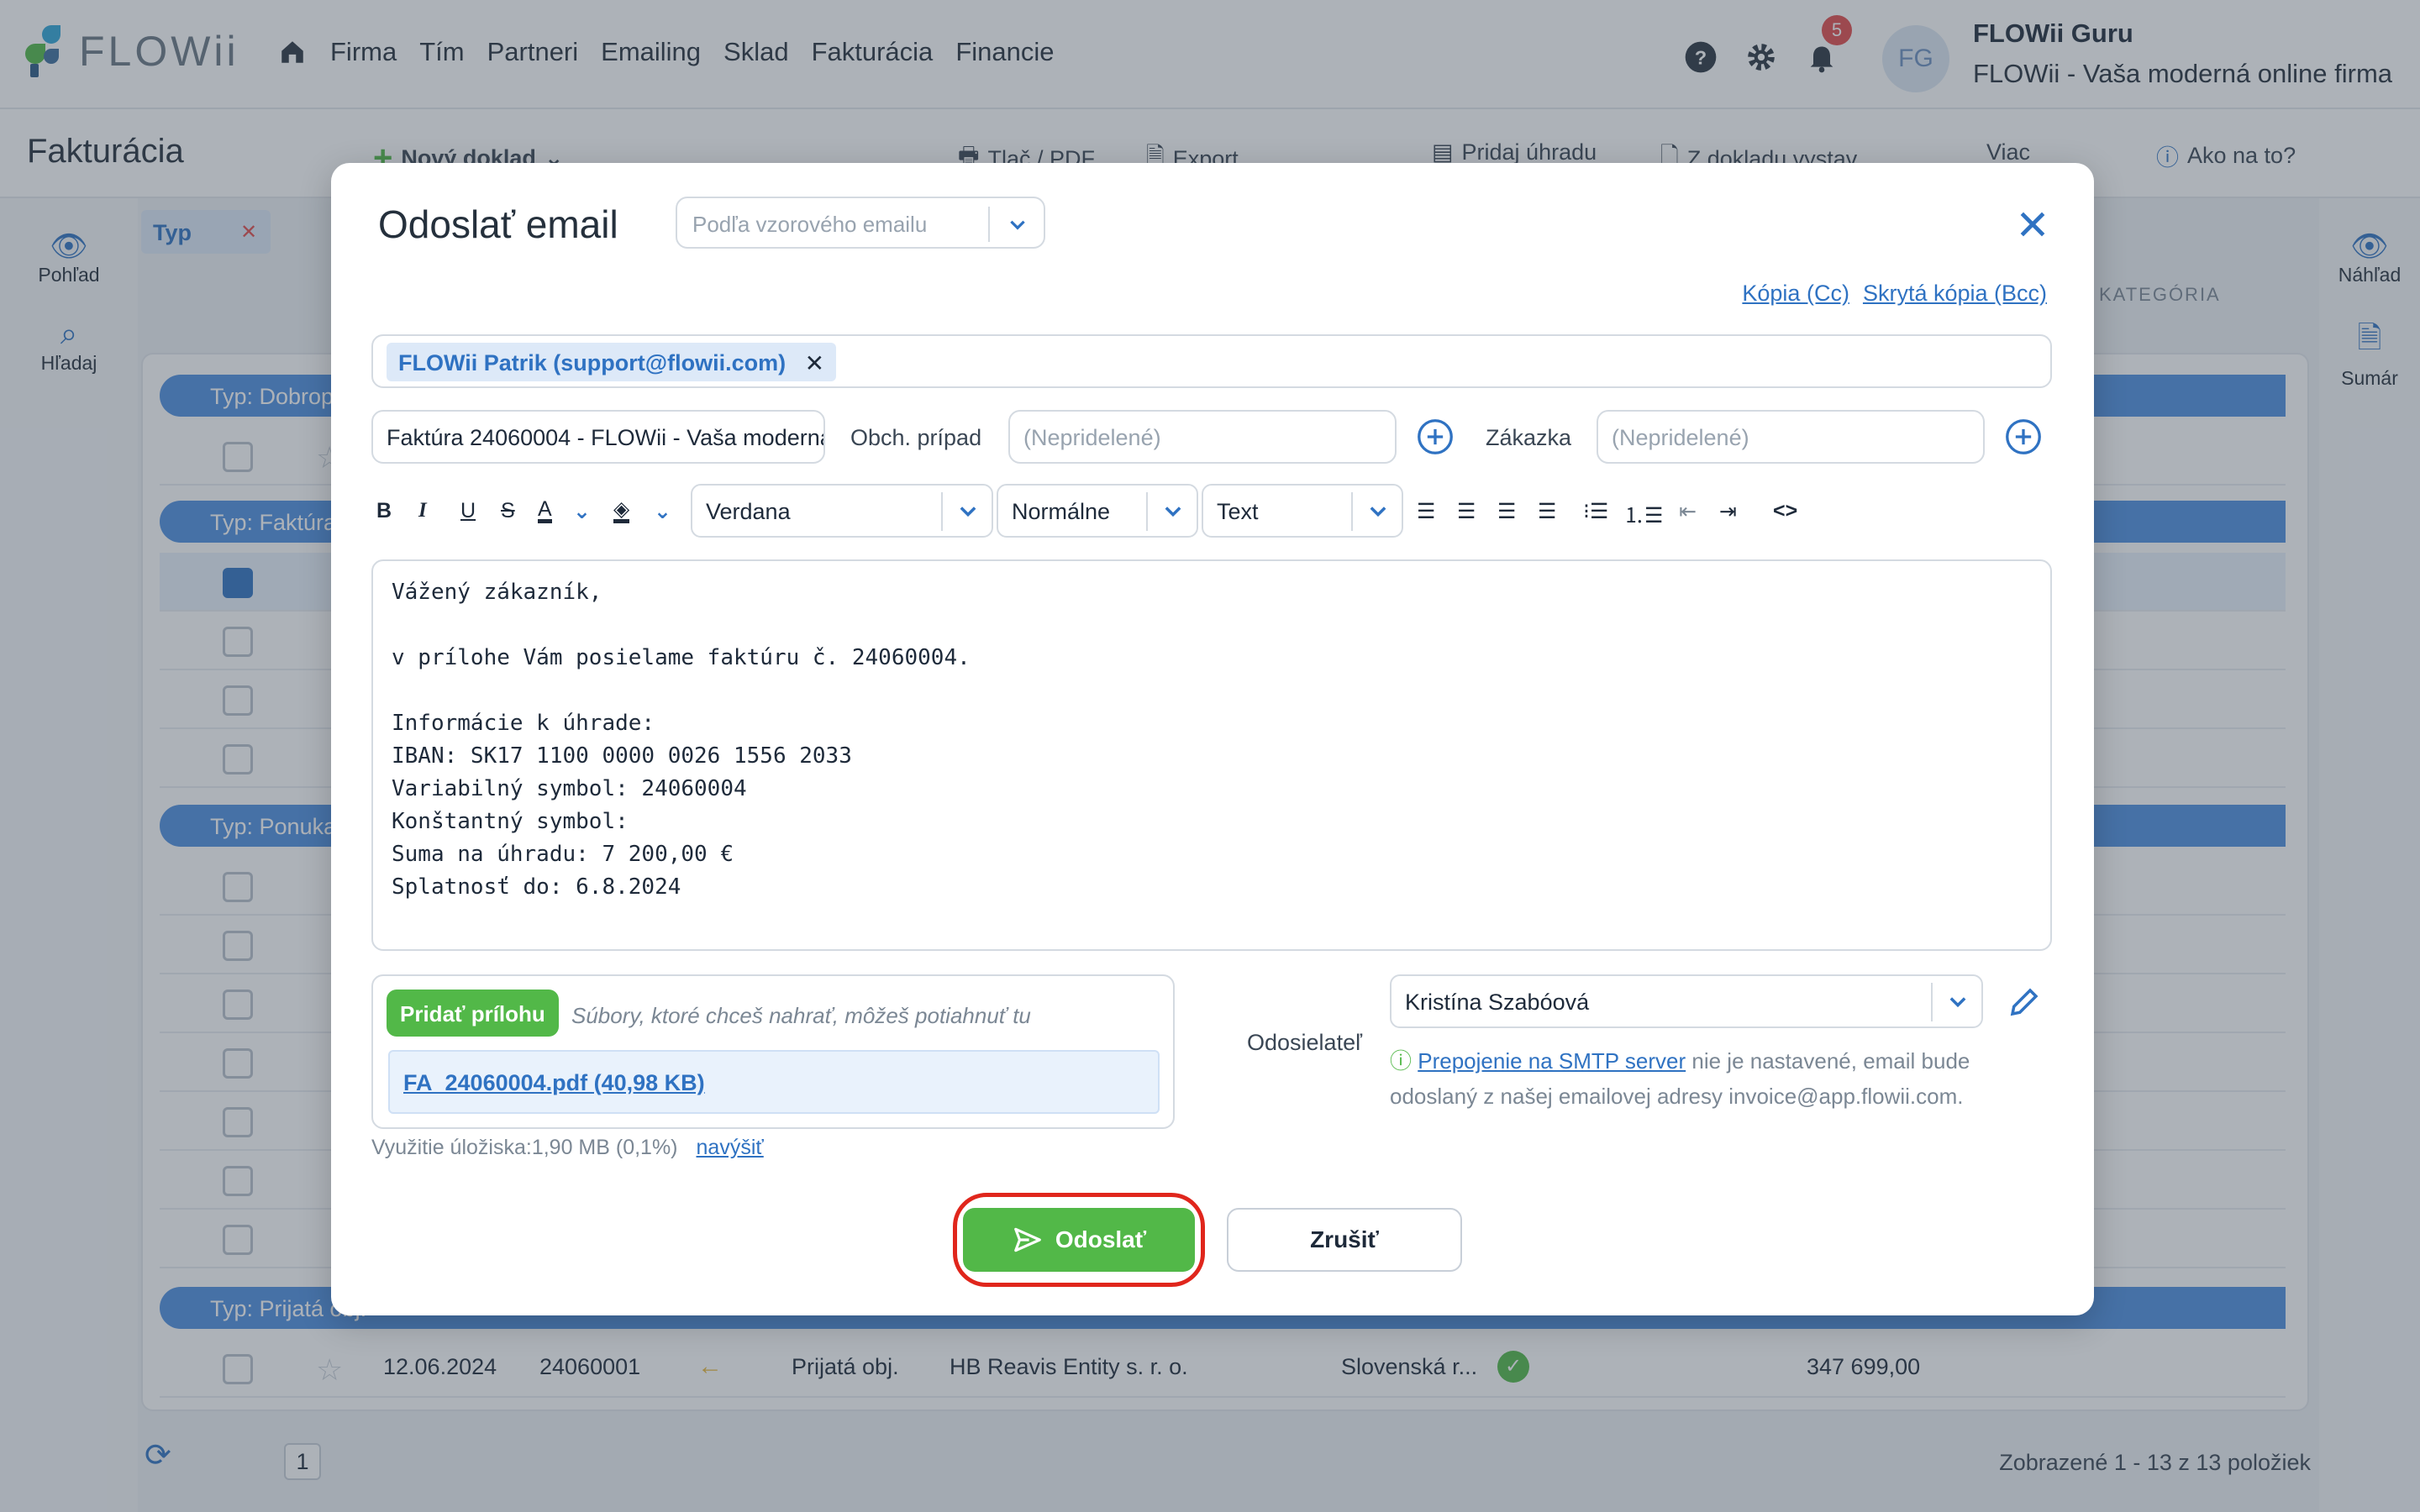 This screenshot has width=2420, height=1512. What do you see at coordinates (1728, 511) in the screenshot?
I see `indent-icon: ⇥` at bounding box center [1728, 511].